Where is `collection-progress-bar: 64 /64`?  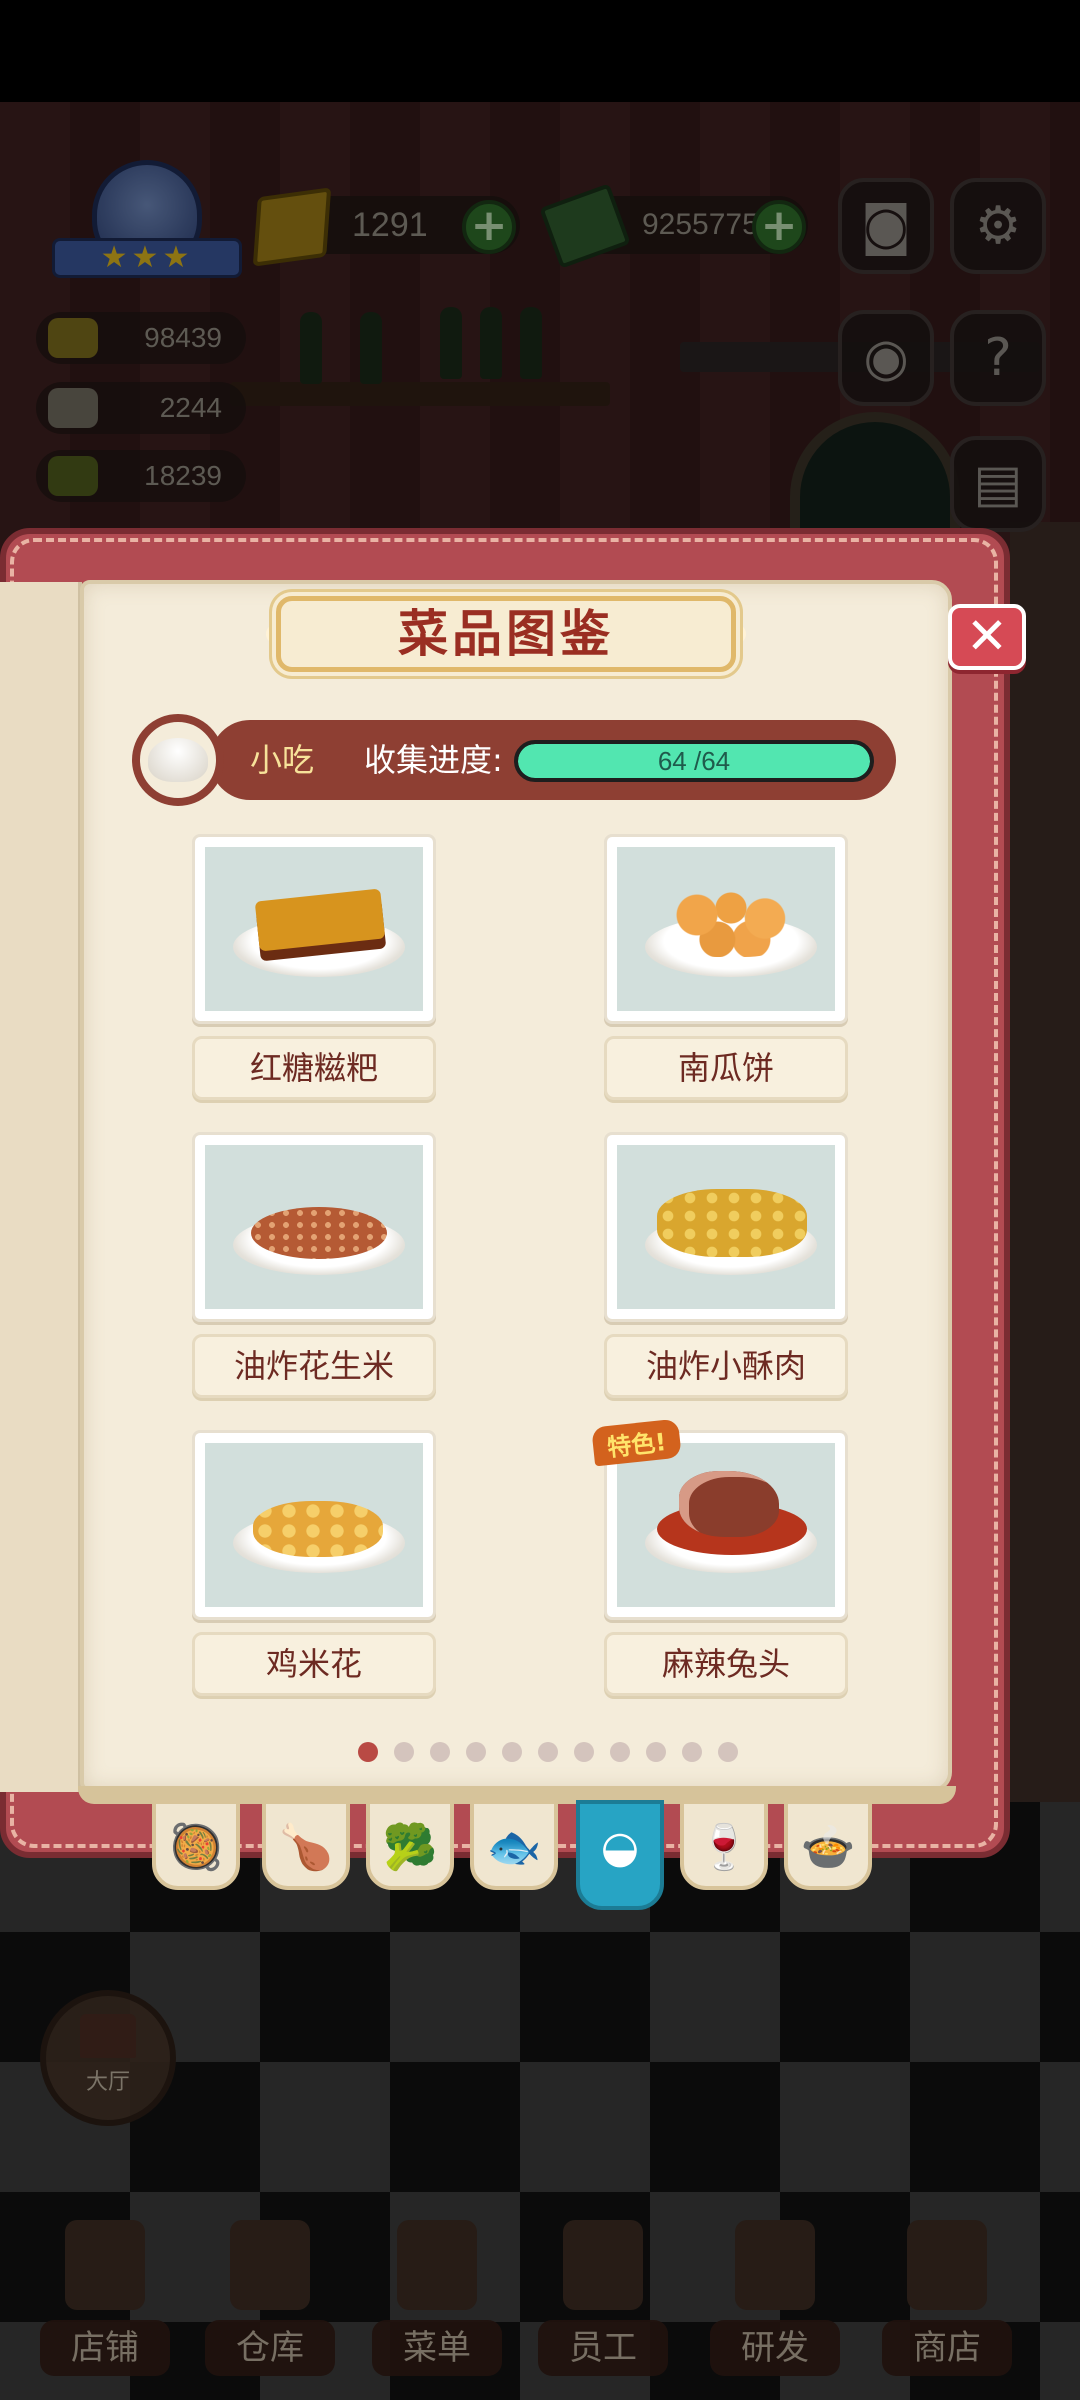 collection-progress-bar: 64 /64 is located at coordinates (694, 761).